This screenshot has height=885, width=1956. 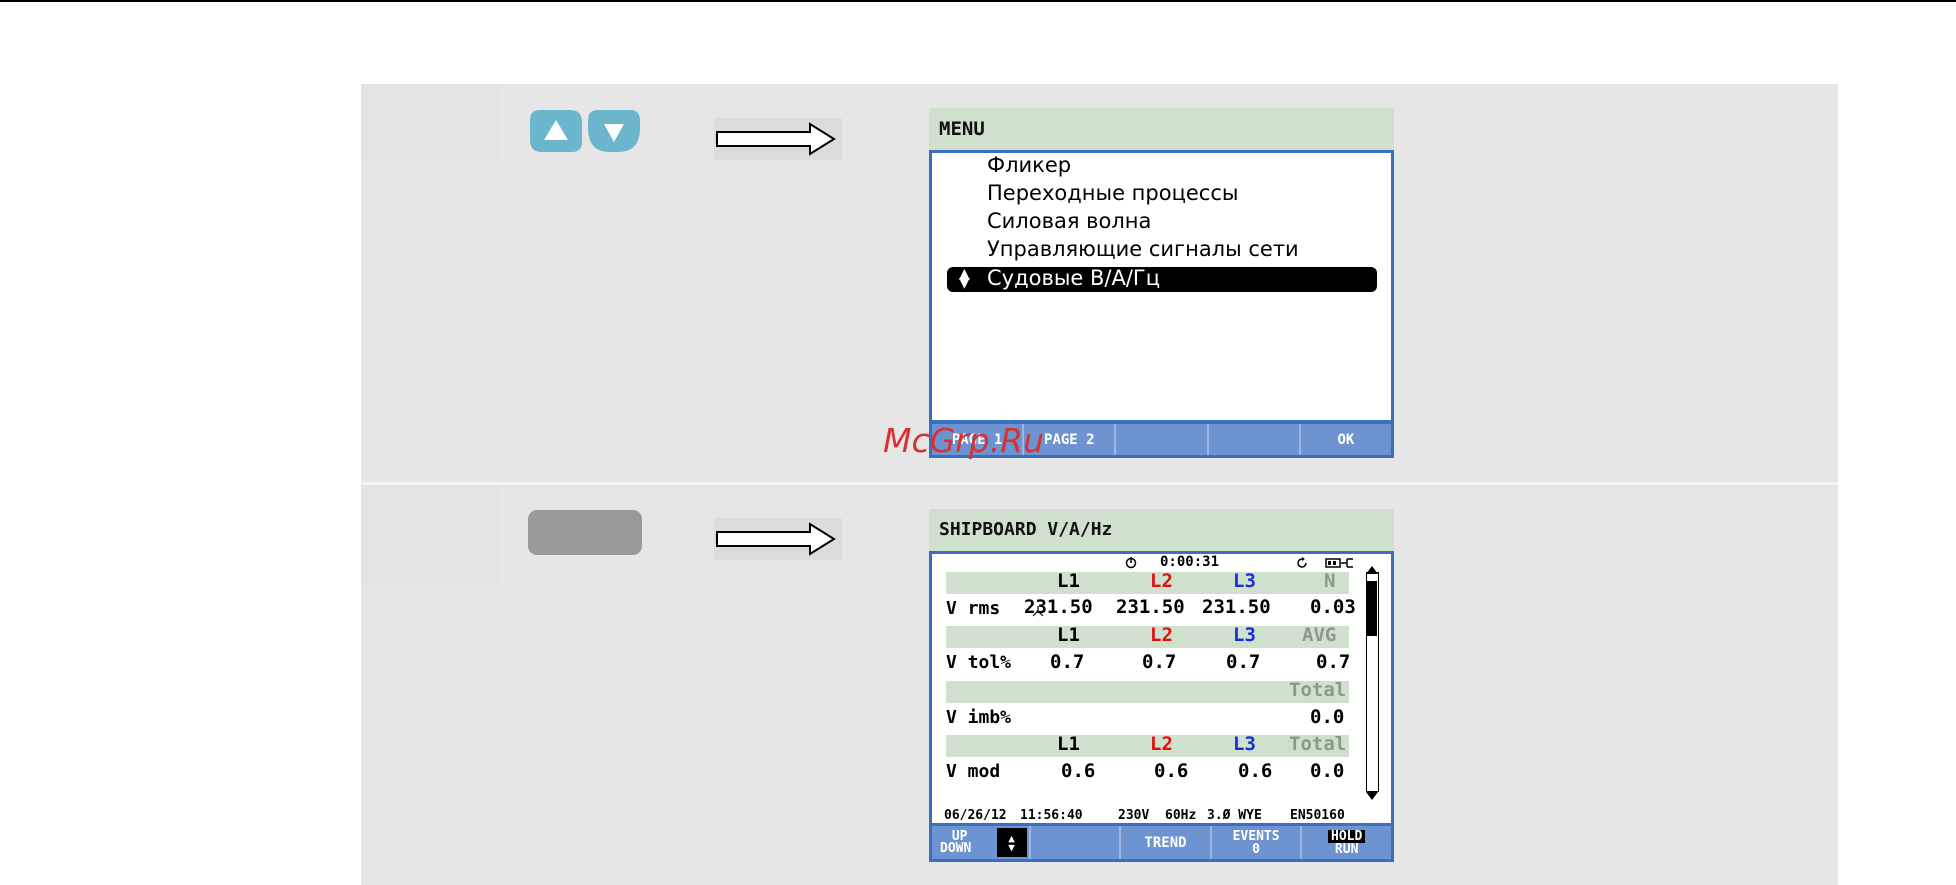 What do you see at coordinates (1181, 815) in the screenshot?
I see `status-frequency: 60Hz` at bounding box center [1181, 815].